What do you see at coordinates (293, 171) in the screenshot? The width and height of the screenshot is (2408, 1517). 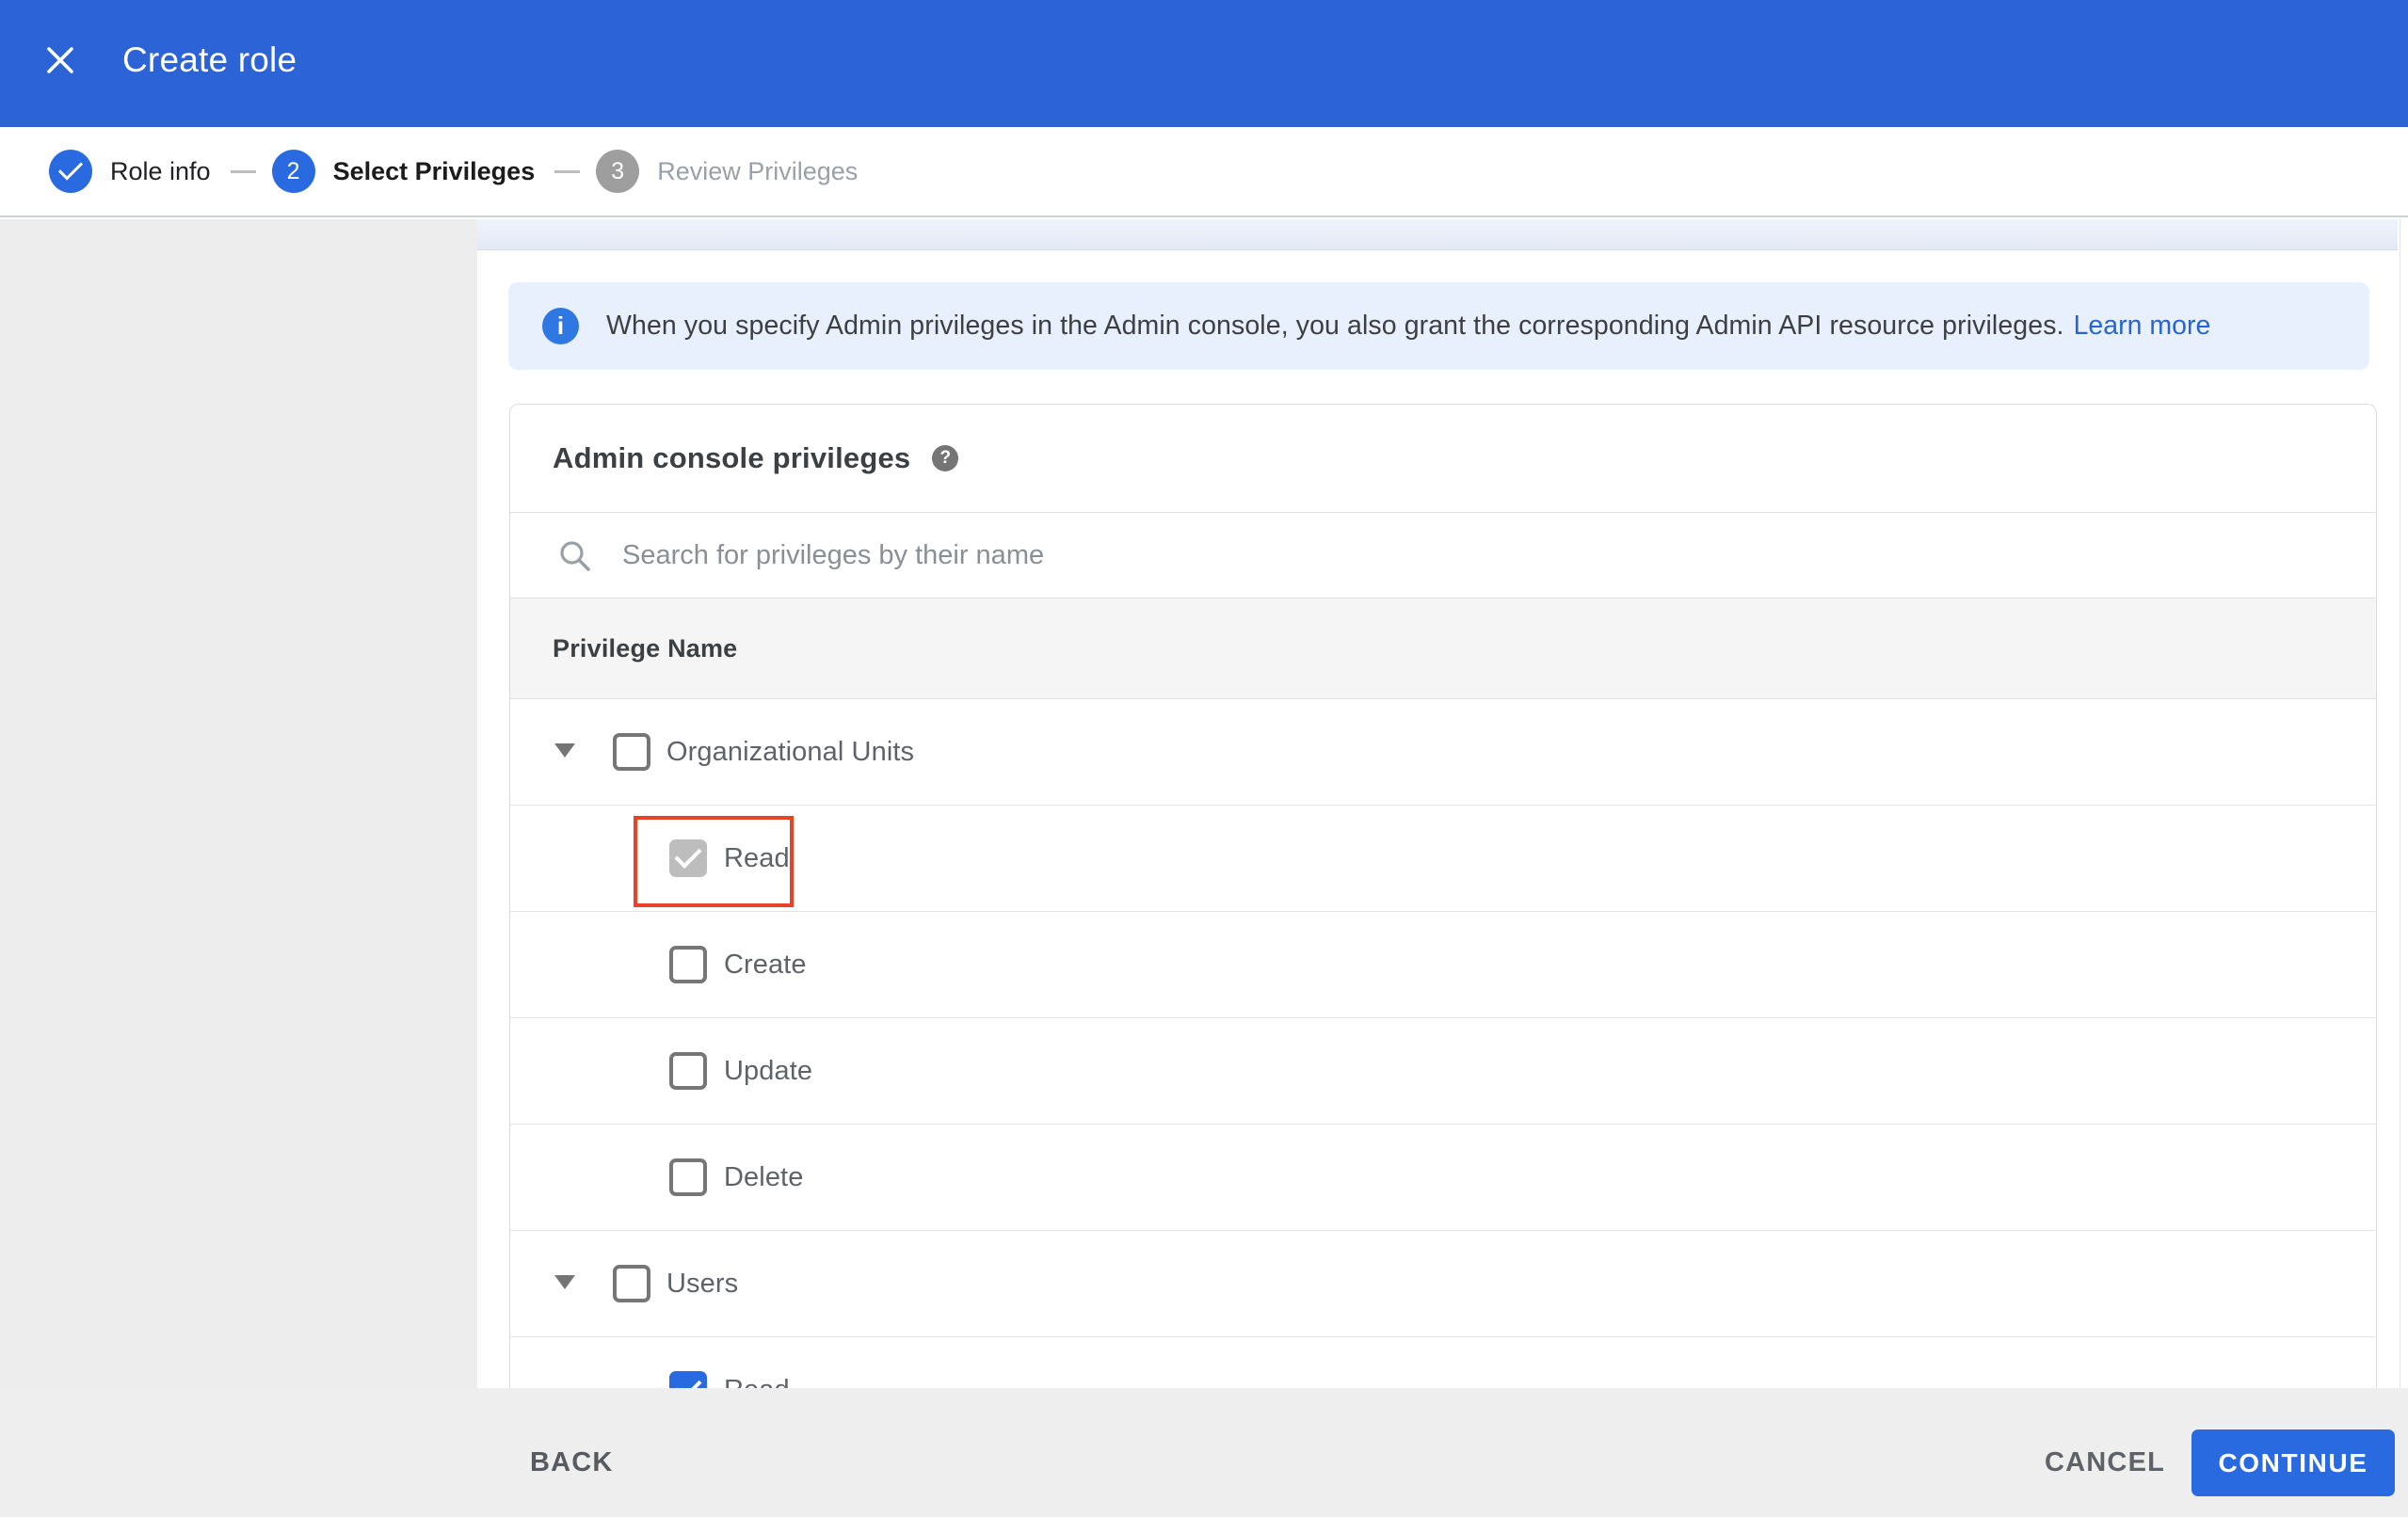 I see `step-number-circle: 2` at bounding box center [293, 171].